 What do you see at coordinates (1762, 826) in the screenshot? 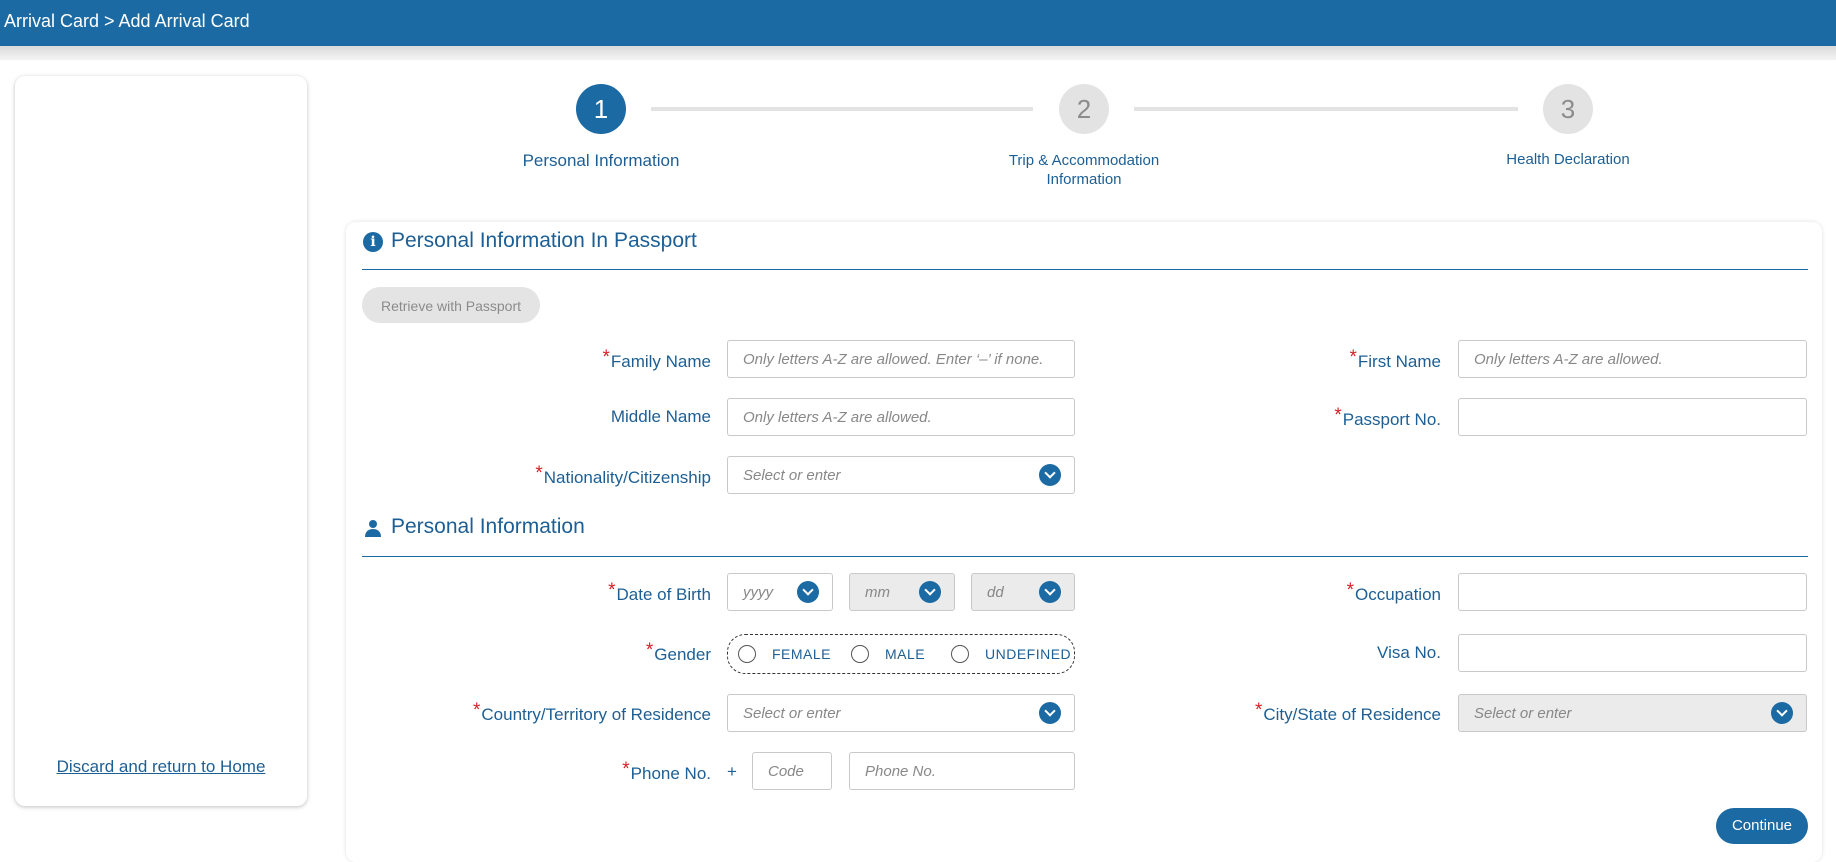
I see `continue-button: Continue` at bounding box center [1762, 826].